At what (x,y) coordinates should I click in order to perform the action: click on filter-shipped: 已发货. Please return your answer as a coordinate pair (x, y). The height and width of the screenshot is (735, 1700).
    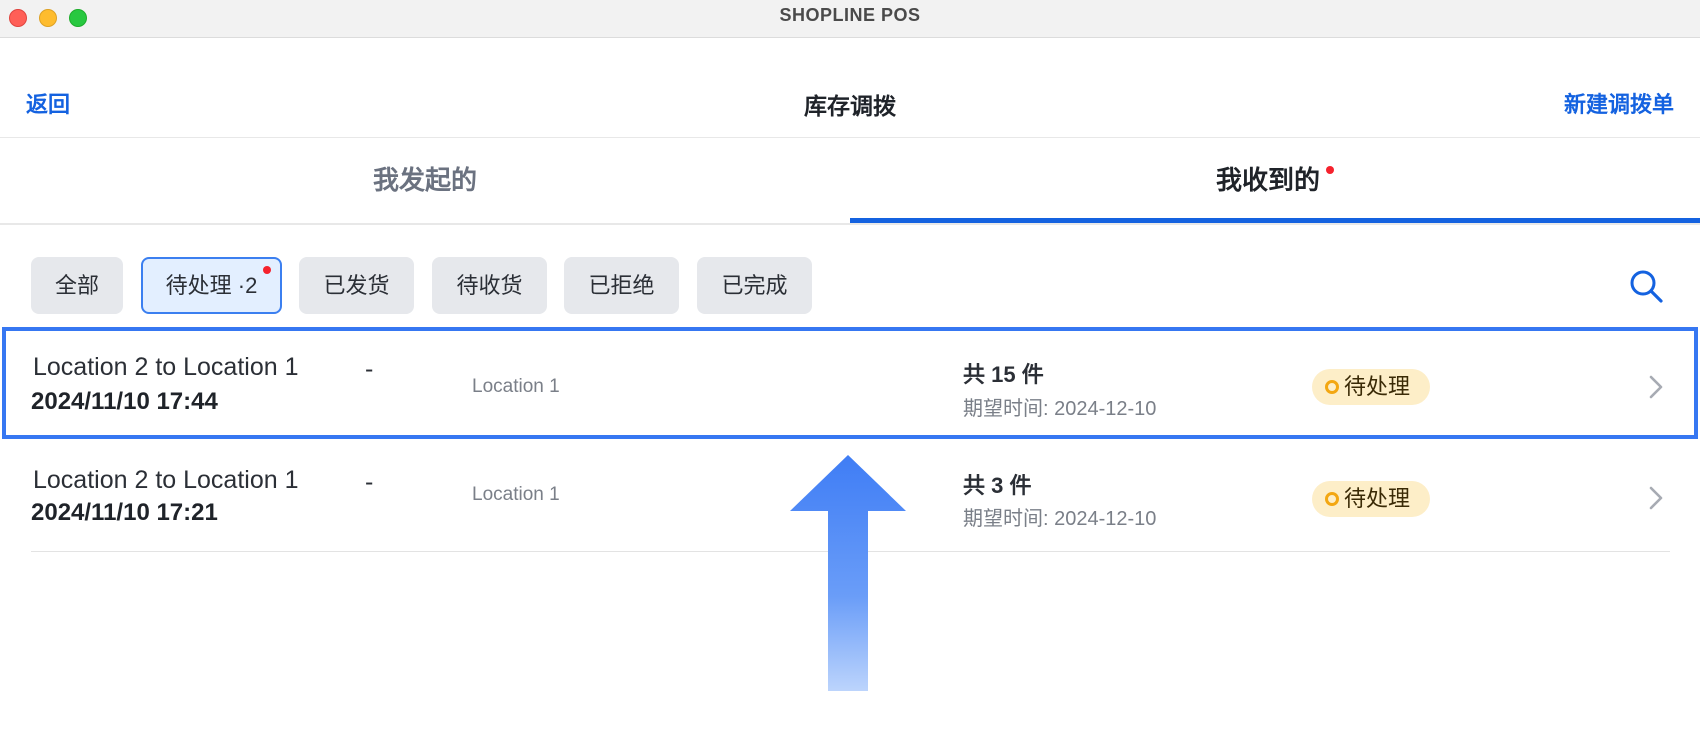
    Looking at the image, I should click on (356, 285).